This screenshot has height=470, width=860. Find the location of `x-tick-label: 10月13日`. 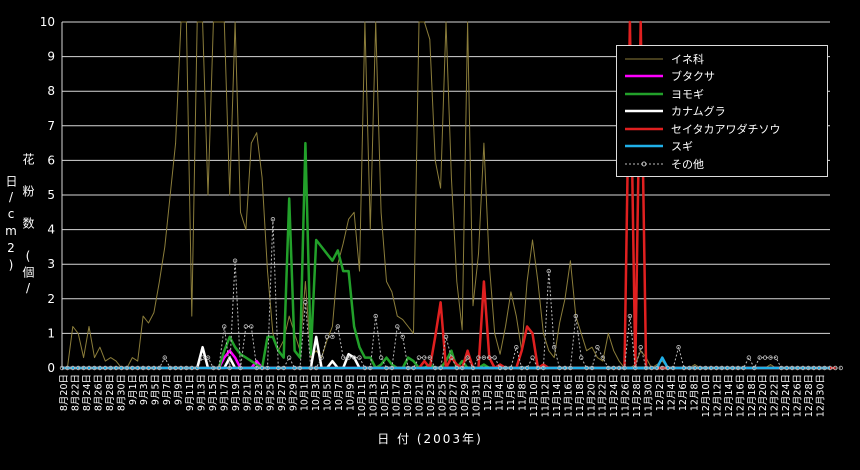

x-tick-label: 10月13日 is located at coordinates (373, 395).